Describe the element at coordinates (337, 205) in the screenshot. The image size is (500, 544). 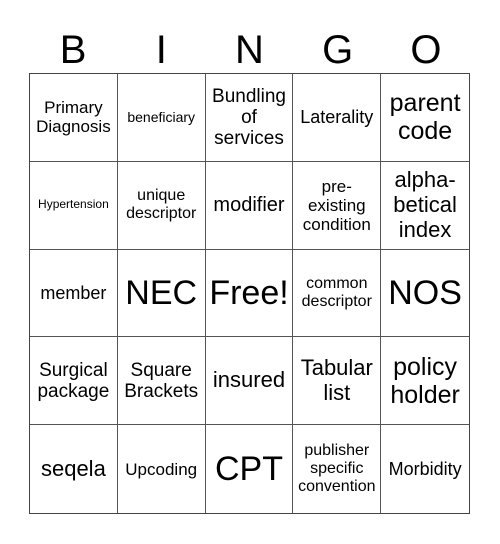
I see `bingo-cell: pre-existing condition` at that location.